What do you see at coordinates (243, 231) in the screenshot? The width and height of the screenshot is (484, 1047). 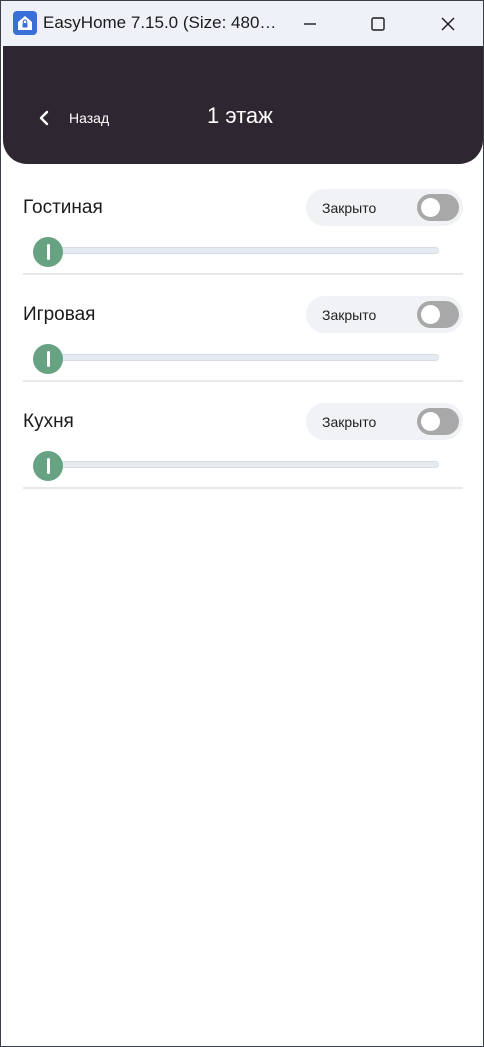 I see `room-card: Гостиная Закрыто` at bounding box center [243, 231].